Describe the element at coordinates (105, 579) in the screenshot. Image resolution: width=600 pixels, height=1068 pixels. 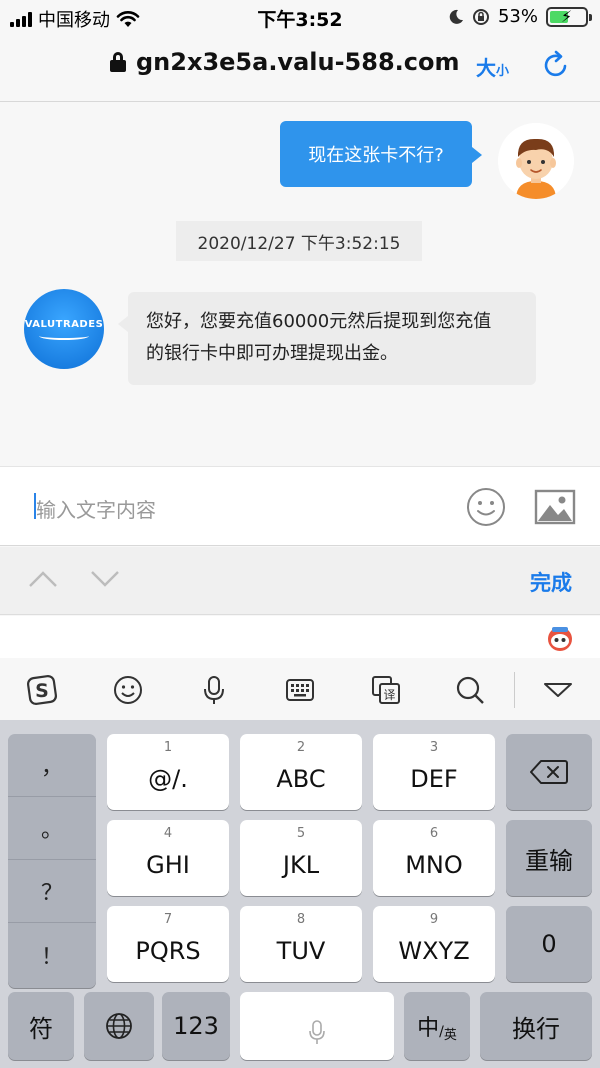
I see `chevron-down-icon` at that location.